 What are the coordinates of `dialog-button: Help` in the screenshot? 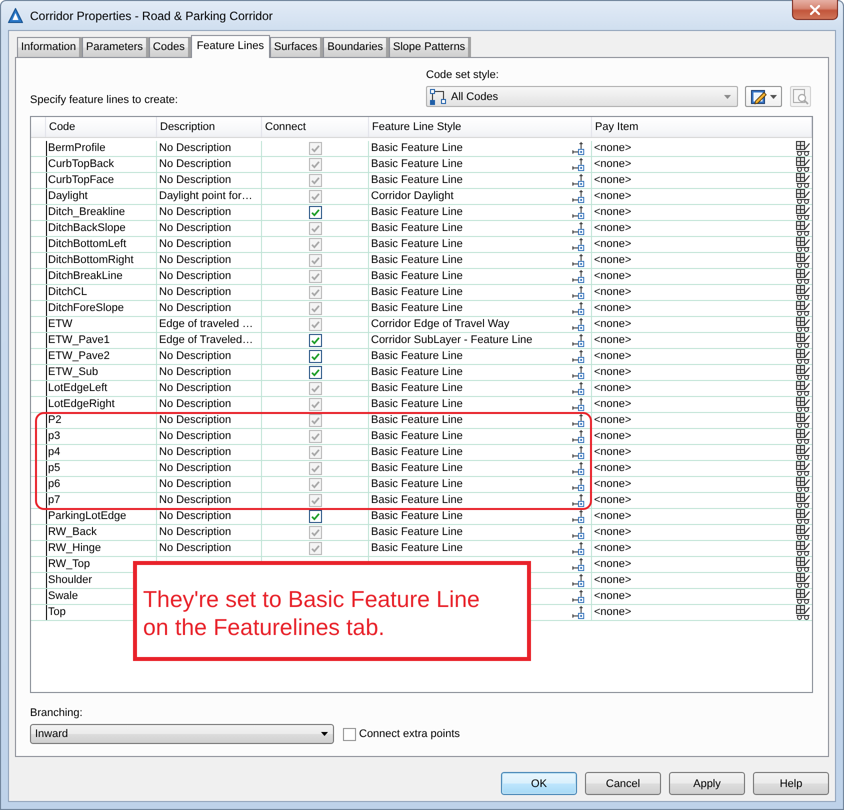 It's located at (791, 783).